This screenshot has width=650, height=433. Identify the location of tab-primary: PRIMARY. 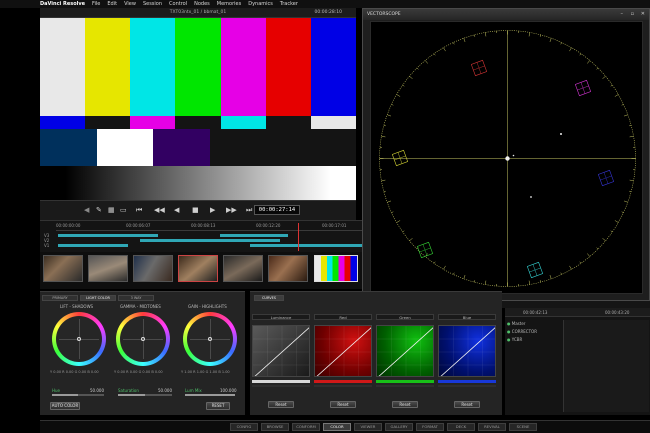
(60, 298).